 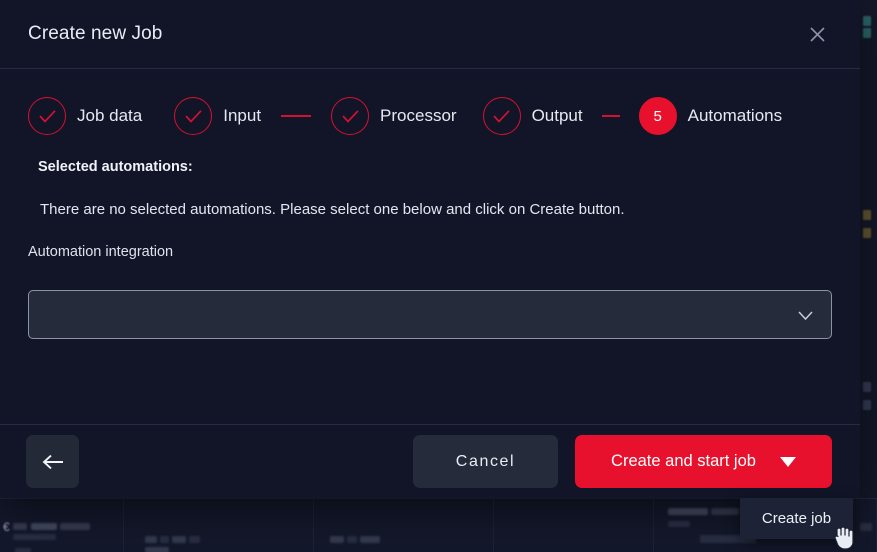 I want to click on step-job-data: Job data, so click(x=85, y=116).